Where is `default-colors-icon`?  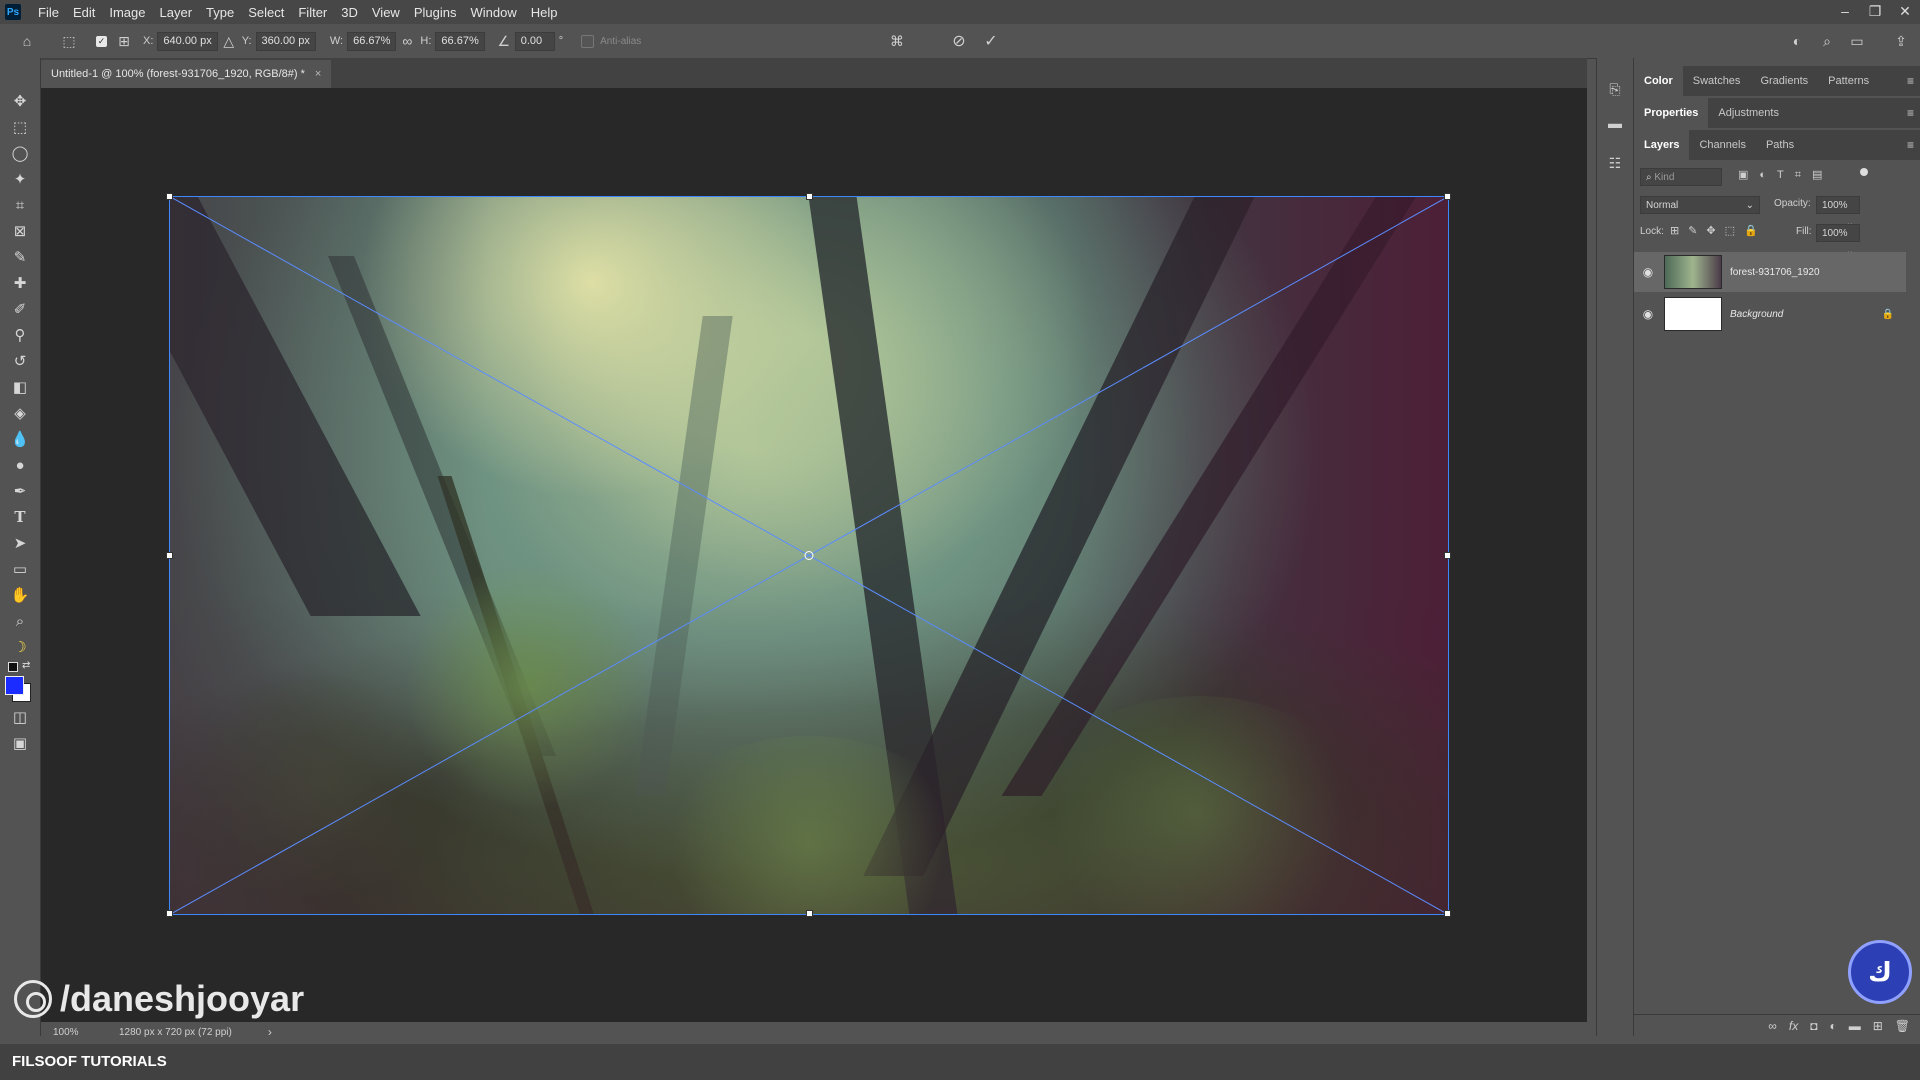 default-colors-icon is located at coordinates (13, 667).